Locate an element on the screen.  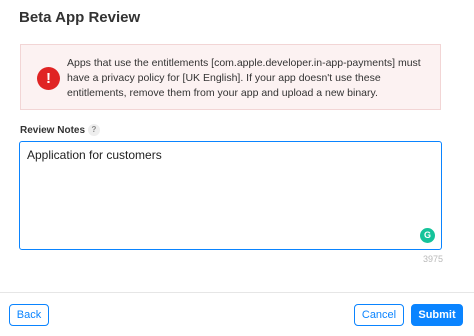
dialog-title: Beta App Review is located at coordinates (80, 17).